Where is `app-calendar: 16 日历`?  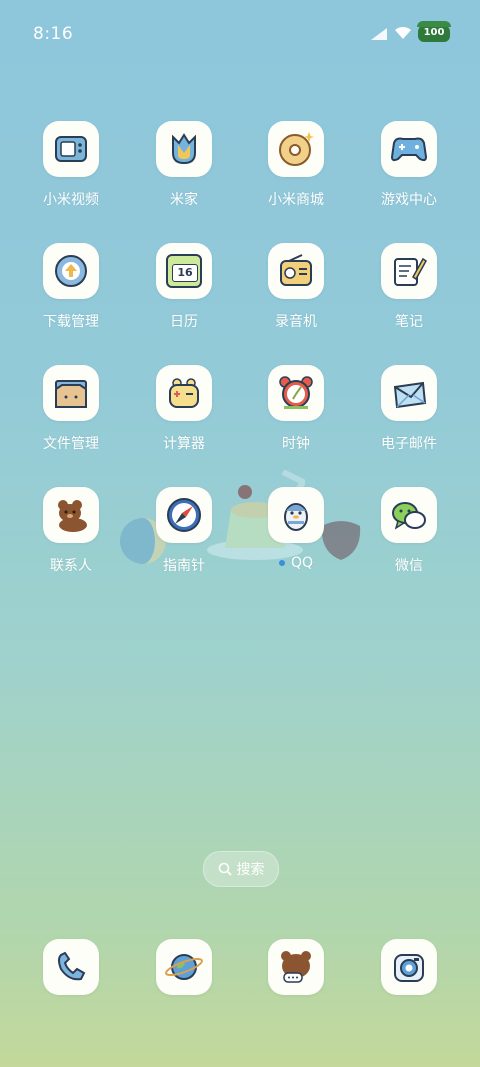 app-calendar: 16 日历 is located at coordinates (184, 293).